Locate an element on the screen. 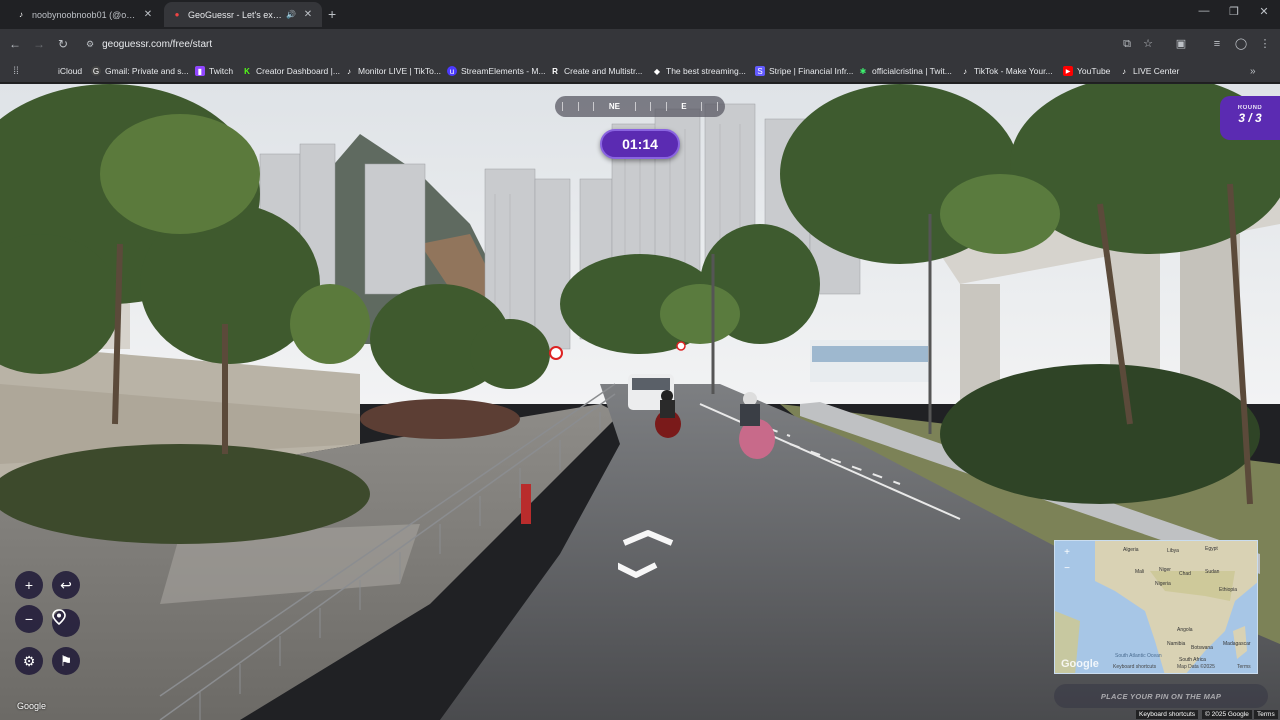 The width and height of the screenshot is (1280, 720). map-zoom-in-icon: + is located at coordinates (1067, 553).